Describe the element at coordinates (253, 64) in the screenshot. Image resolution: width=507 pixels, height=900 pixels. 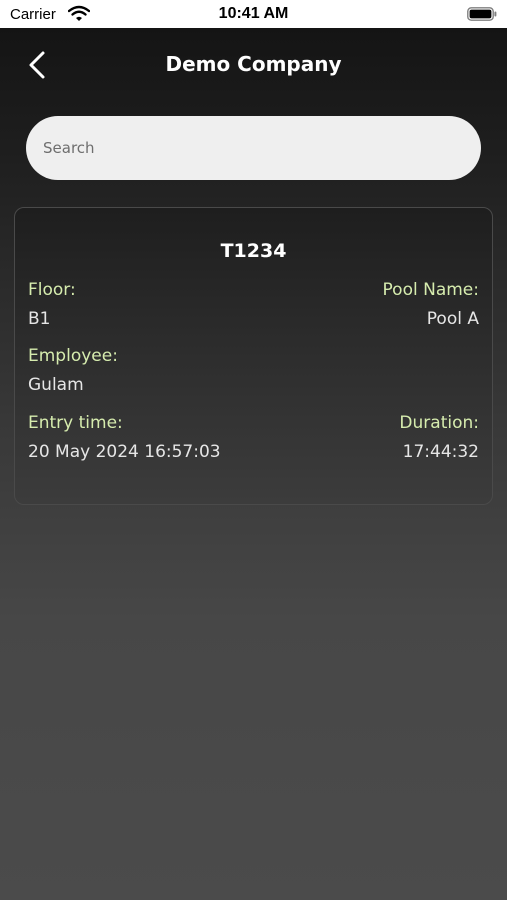
I see `page-title: Demo Company` at that location.